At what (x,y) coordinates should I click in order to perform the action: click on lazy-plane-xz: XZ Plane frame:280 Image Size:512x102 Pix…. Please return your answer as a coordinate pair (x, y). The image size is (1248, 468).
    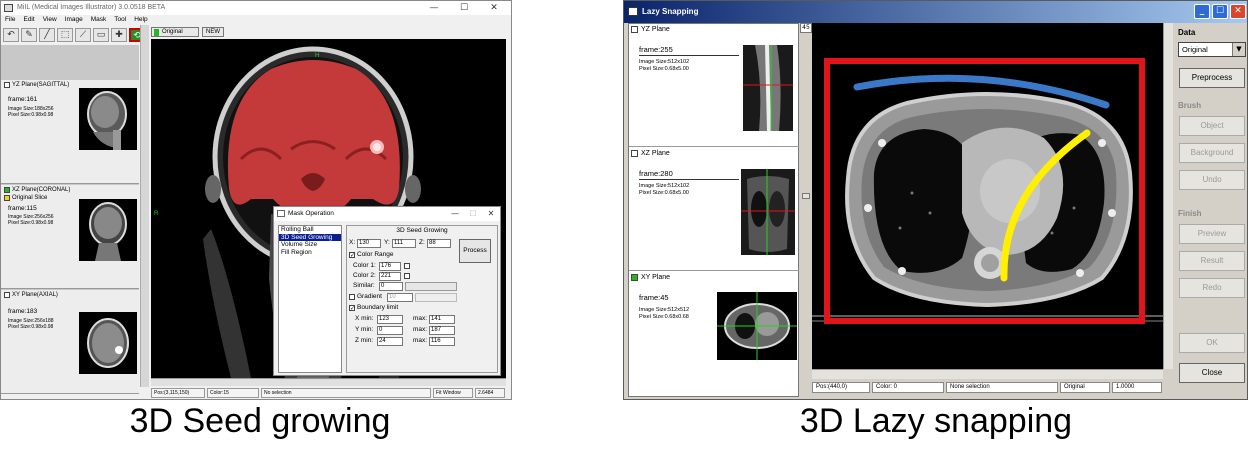
    Looking at the image, I should click on (714, 209).